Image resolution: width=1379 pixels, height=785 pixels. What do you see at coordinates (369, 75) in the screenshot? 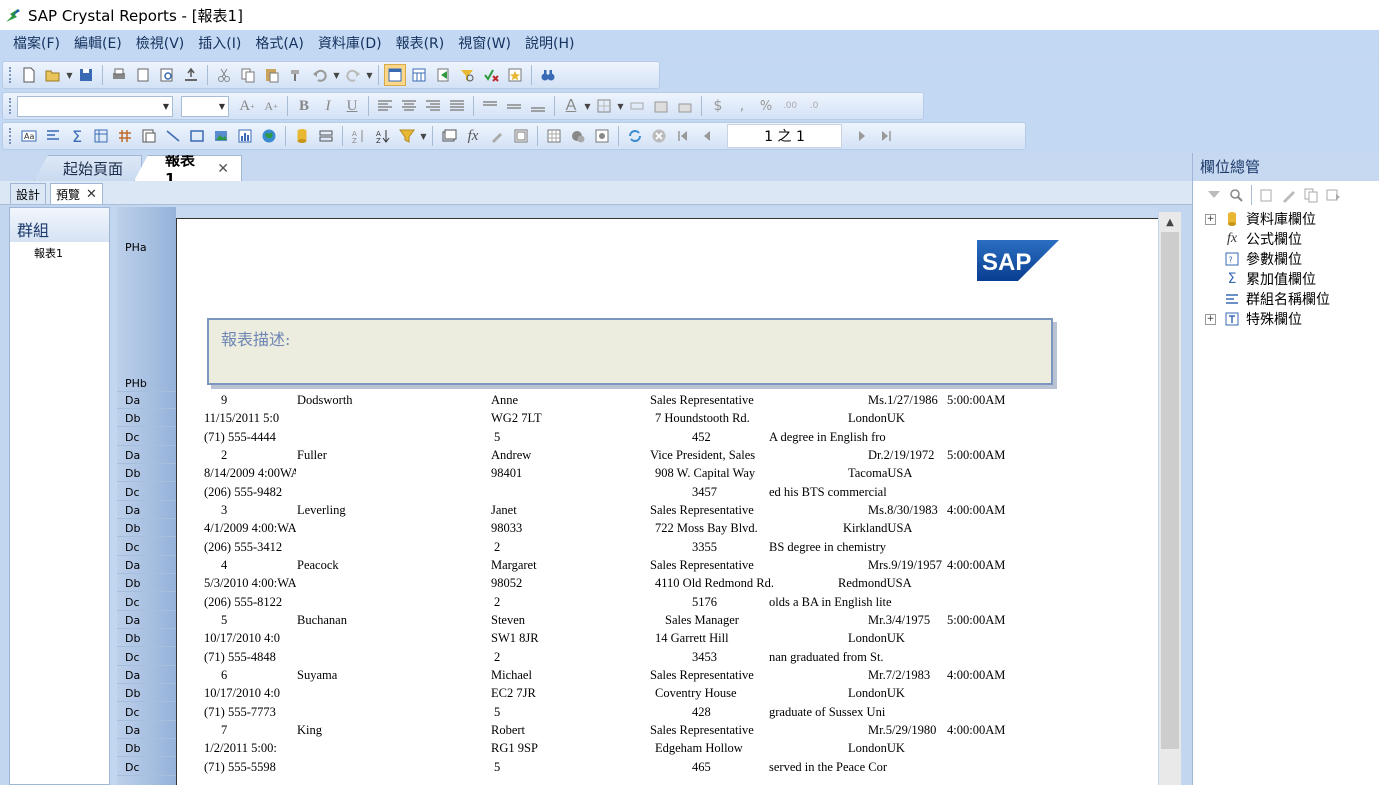
I see `redo-dropdown-arrow: ▼` at bounding box center [369, 75].